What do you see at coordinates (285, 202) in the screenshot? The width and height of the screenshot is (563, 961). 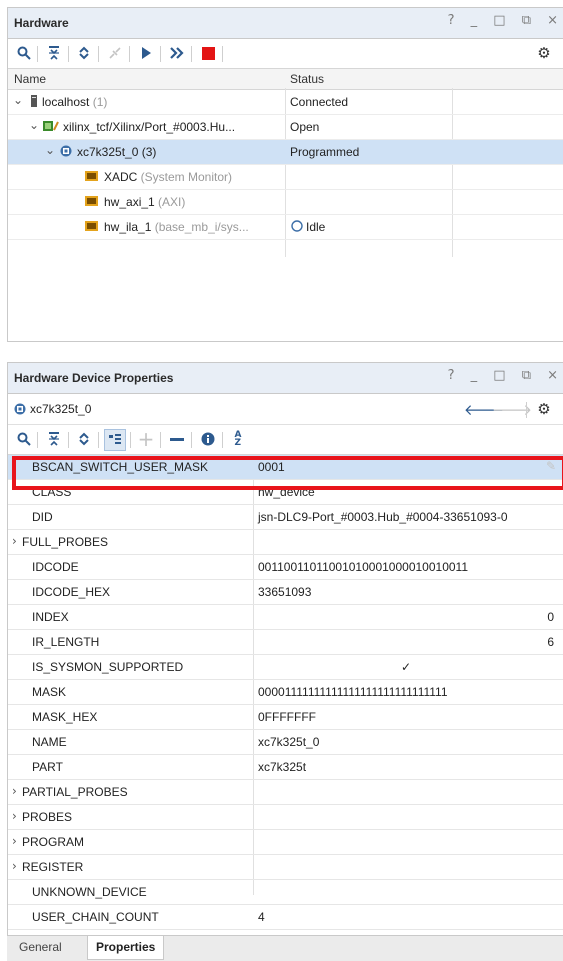 I see `tree-row-hw-axi: hw_axi_1 (AXI)` at bounding box center [285, 202].